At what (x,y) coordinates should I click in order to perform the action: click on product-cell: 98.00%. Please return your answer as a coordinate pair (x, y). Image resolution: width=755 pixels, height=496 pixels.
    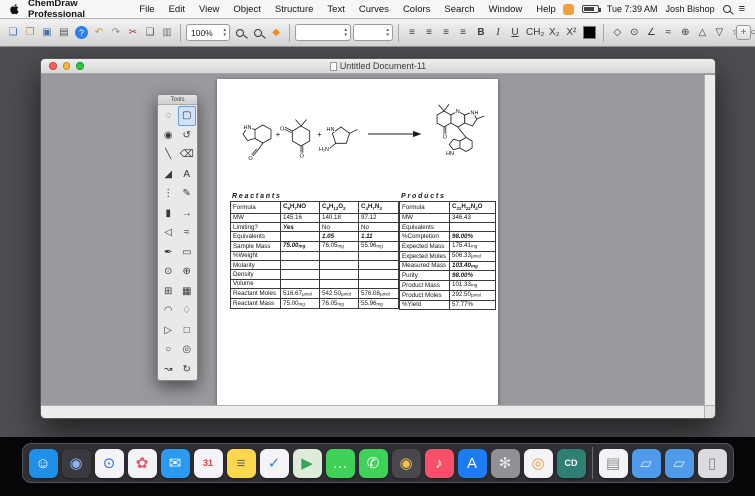
    Looking at the image, I should click on (472, 236).